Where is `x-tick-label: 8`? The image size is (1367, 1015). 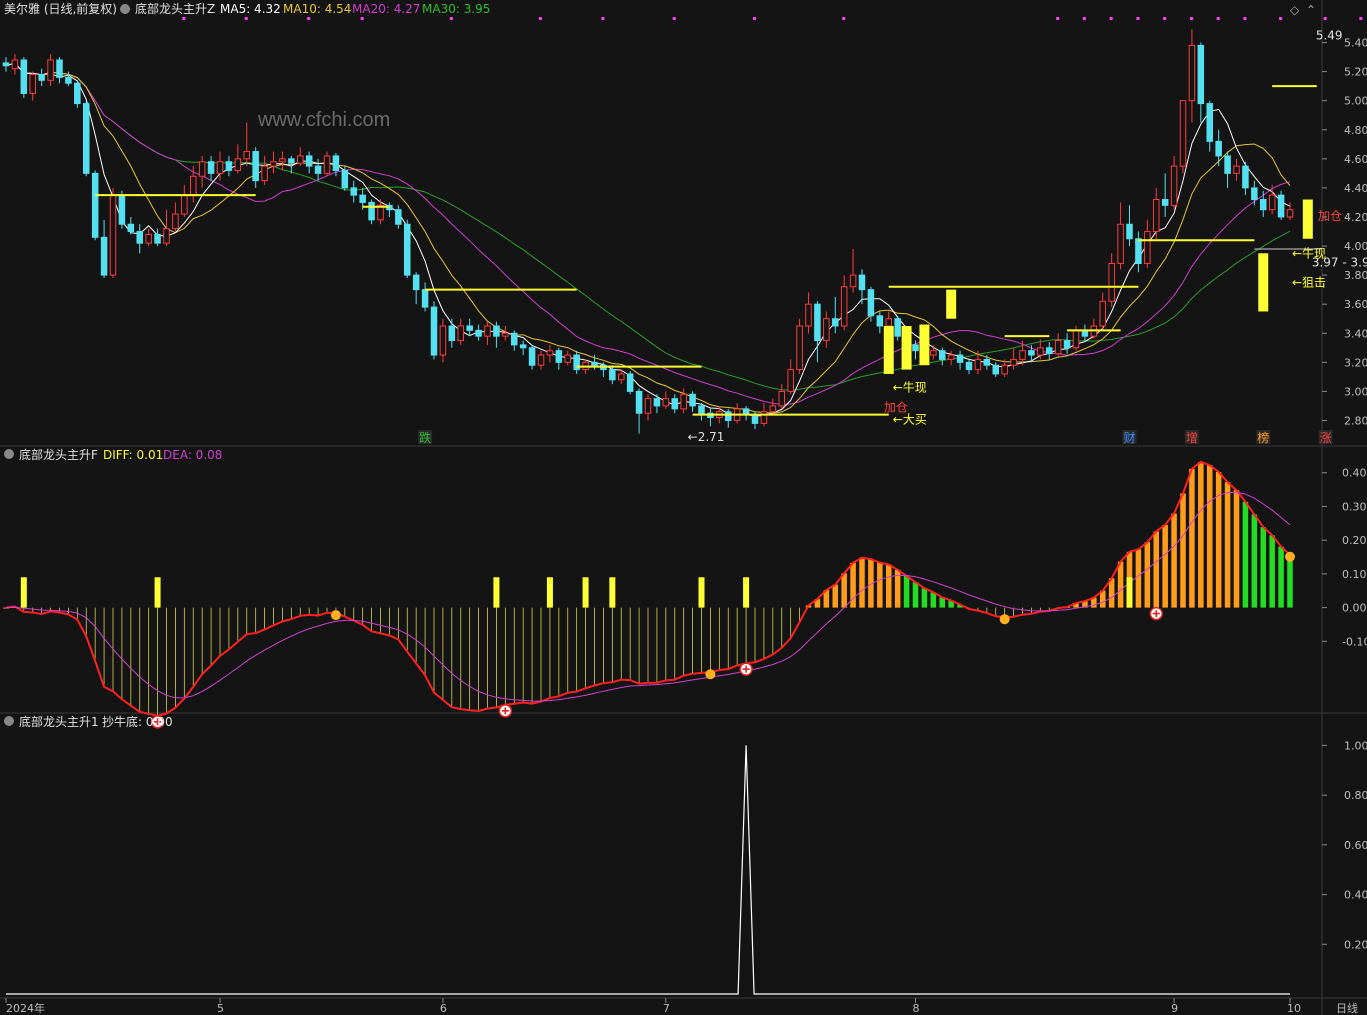 x-tick-label: 8 is located at coordinates (916, 1008).